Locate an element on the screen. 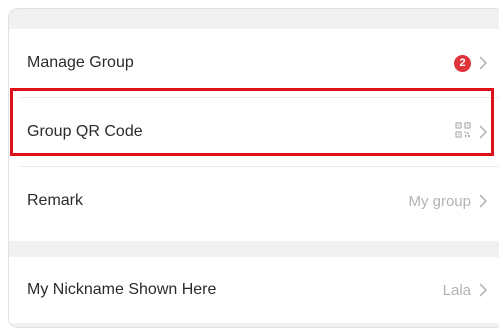 The image size is (499, 328). manage-group-label: Manage Group is located at coordinates (80, 62).